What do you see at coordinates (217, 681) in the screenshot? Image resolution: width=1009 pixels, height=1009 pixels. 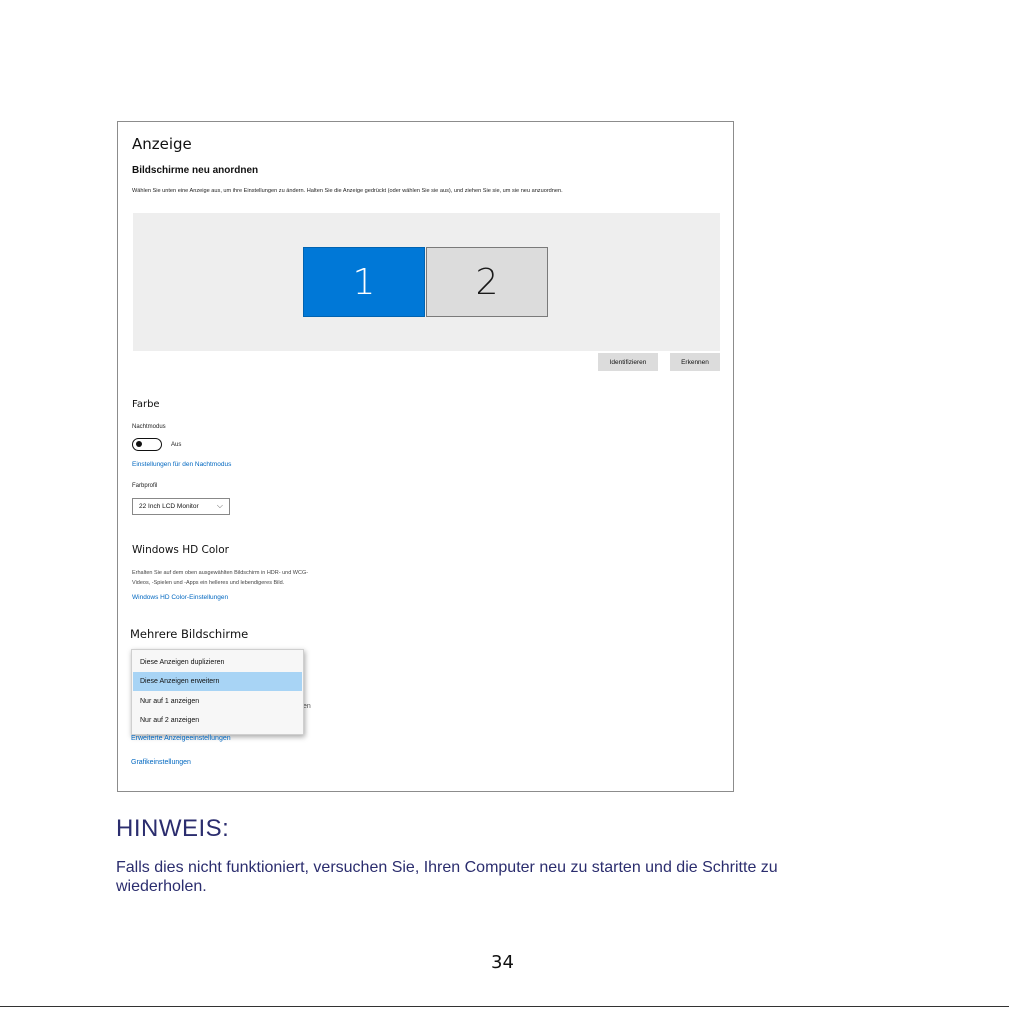 I see `option-extend: Diese Anzeigen erweitern` at bounding box center [217, 681].